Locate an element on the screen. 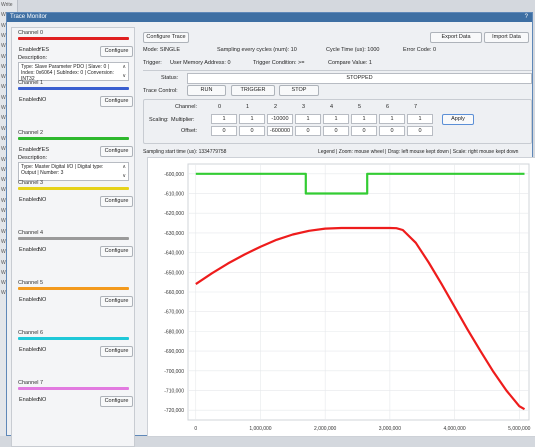 Image resolution: width=535 pixels, height=447 pixels. sampling-text: Sampling every cycles (num): 10 is located at coordinates (257, 50).